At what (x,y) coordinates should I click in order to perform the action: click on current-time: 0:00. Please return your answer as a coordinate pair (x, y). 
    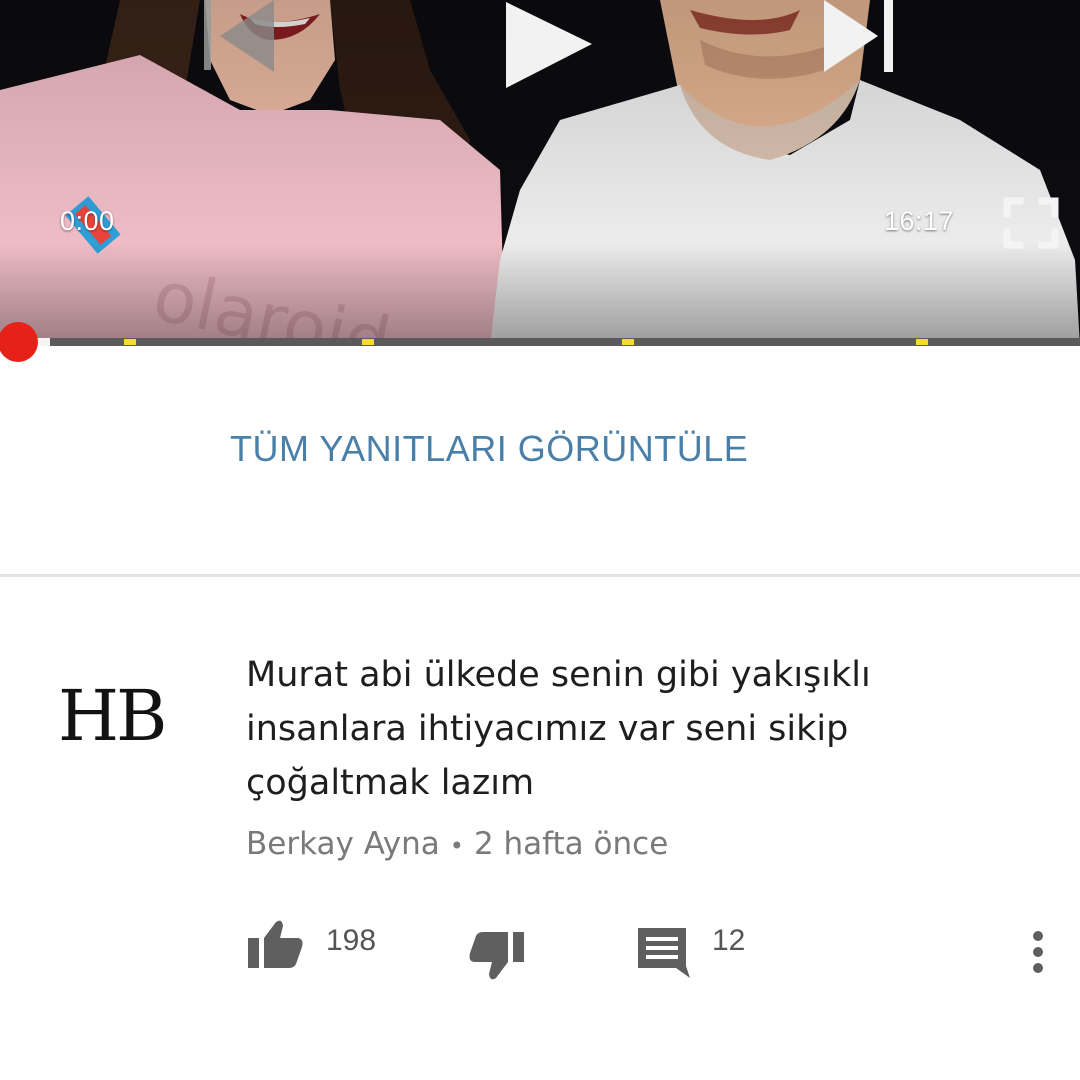
    Looking at the image, I should click on (87, 221).